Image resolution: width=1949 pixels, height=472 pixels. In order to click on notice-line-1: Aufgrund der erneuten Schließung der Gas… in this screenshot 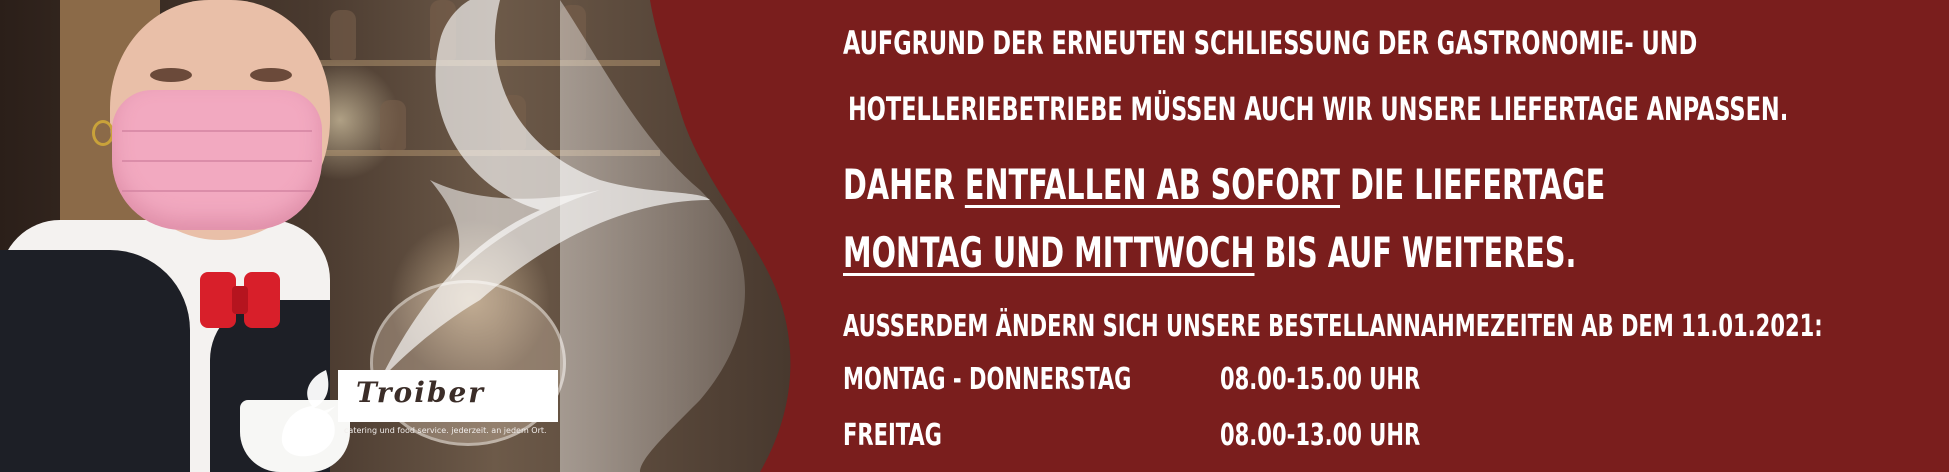, I will do `click(1270, 43)`.